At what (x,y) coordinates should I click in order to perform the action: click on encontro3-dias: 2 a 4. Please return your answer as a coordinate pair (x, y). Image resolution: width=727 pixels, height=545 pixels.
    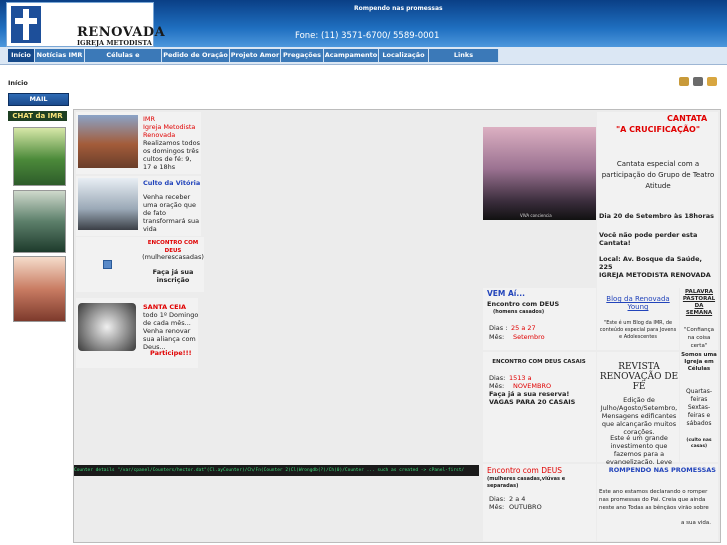
    Looking at the image, I should click on (517, 499).